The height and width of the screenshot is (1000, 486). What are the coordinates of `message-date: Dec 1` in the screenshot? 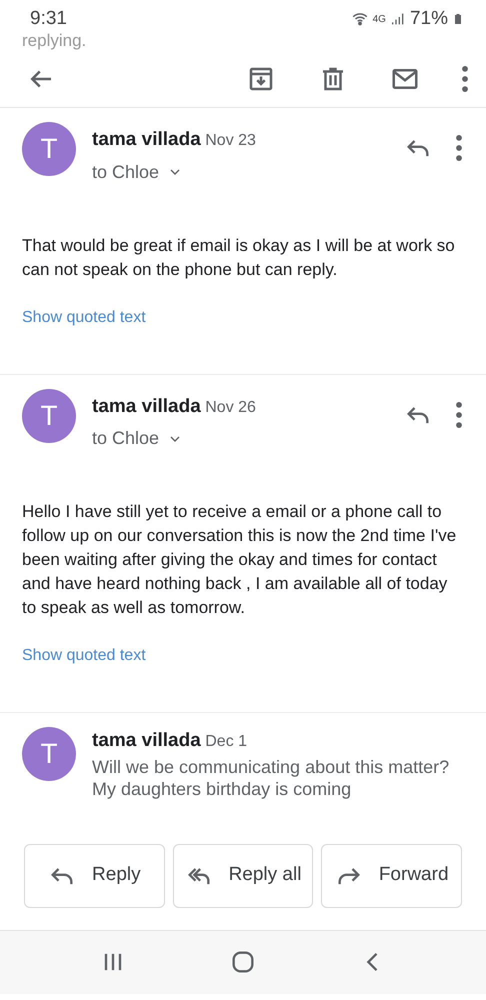 It's located at (226, 741).